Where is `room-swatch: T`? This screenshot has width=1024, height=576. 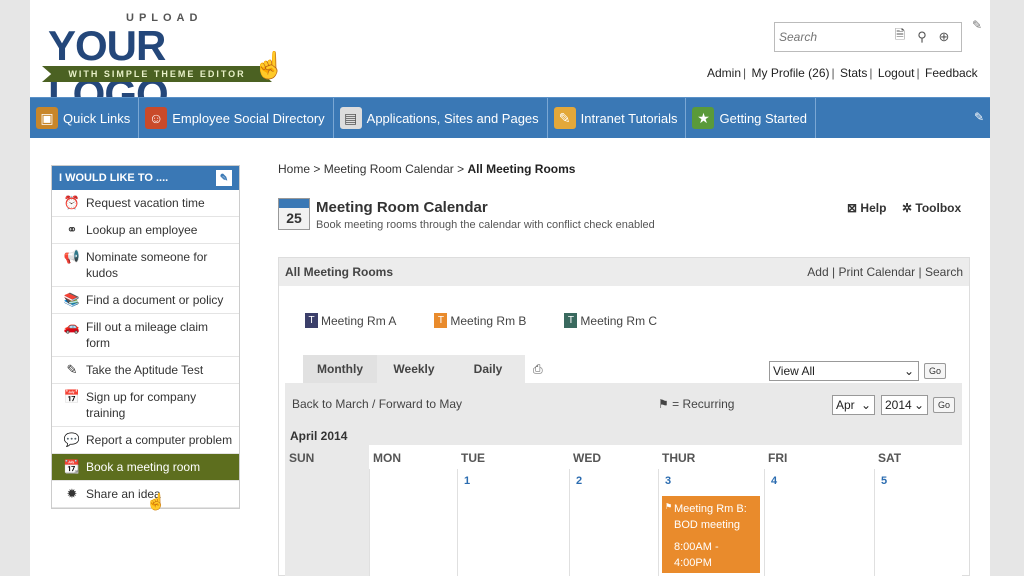
room-swatch: T is located at coordinates (571, 320).